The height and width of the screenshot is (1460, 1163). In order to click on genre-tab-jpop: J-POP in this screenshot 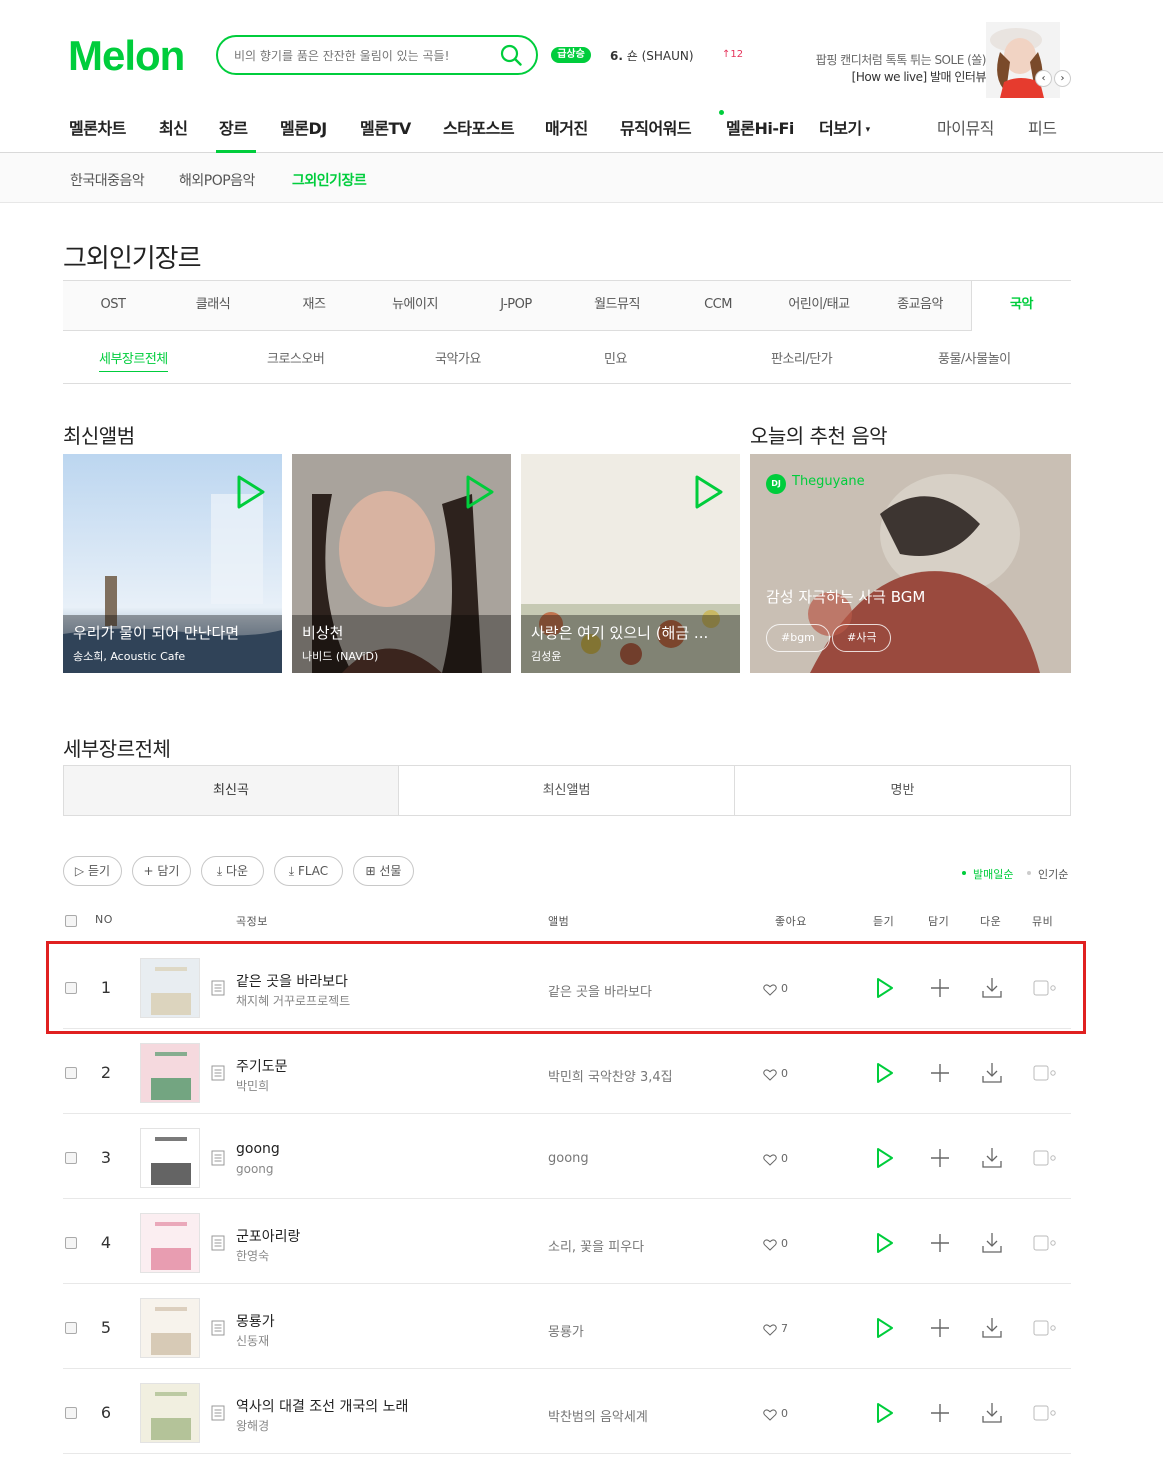, I will do `click(516, 306)`.